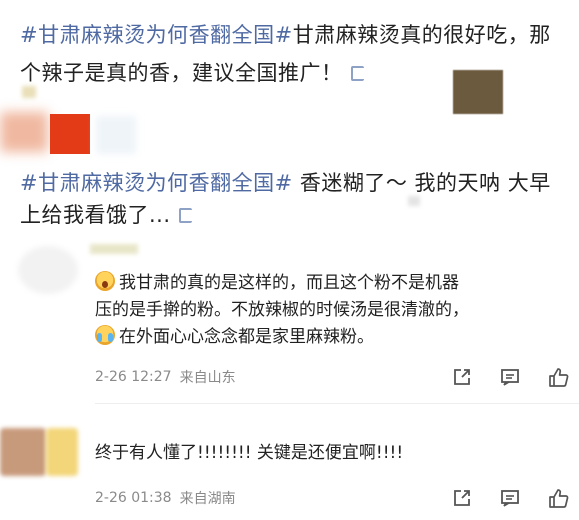 This screenshot has width=579, height=520. I want to click on post1-line2: 个辣子是真的香，建议全国推广！, so click(192, 73).